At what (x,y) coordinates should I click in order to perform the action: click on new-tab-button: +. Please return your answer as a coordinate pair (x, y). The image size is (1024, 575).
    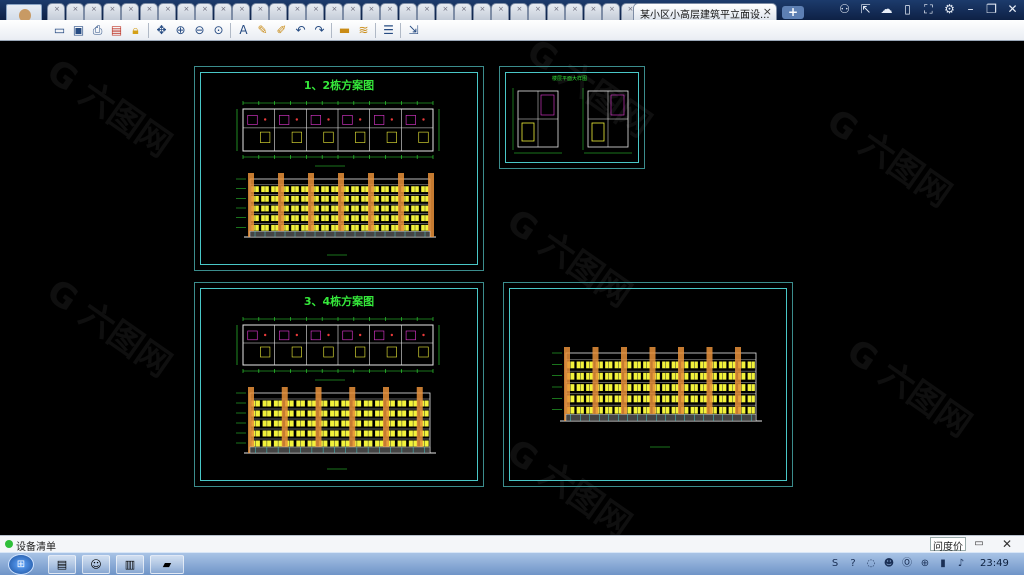
    Looking at the image, I should click on (793, 12).